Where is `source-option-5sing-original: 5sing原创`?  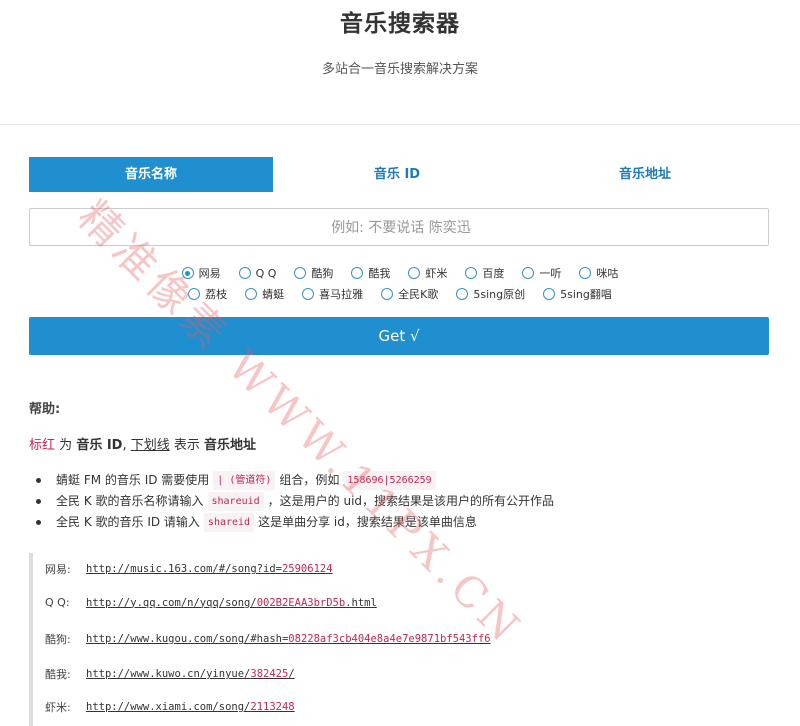 source-option-5sing-original: 5sing原创 is located at coordinates (490, 294).